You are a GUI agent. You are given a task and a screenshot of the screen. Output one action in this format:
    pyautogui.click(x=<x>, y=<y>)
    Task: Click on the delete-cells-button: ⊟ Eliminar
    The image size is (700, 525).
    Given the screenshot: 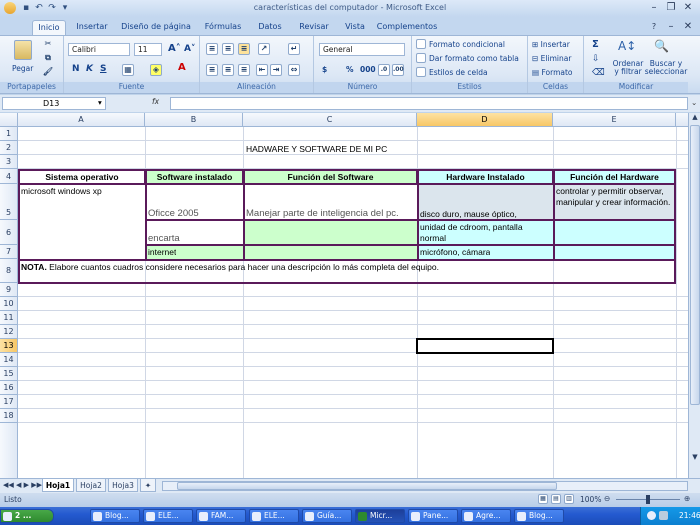 What is the action you would take?
    pyautogui.click(x=551, y=58)
    